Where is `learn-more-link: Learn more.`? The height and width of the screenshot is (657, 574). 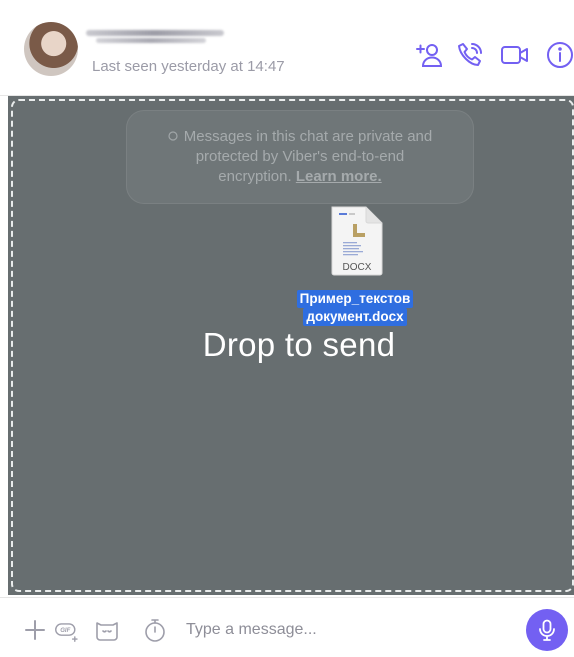
learn-more-link: Learn more. is located at coordinates (339, 176).